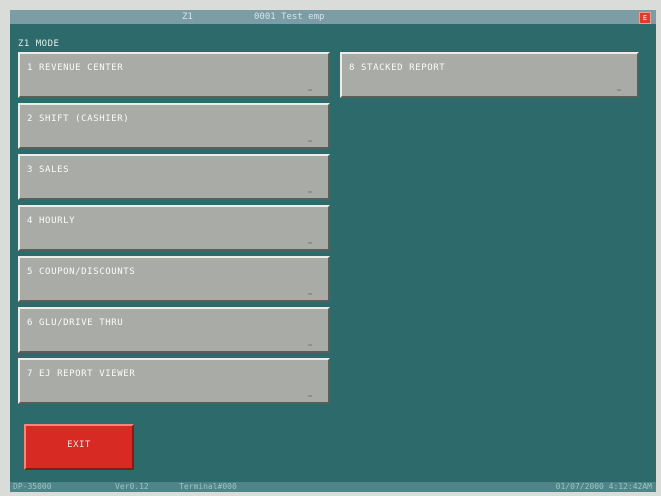 This screenshot has width=661, height=496. I want to click on button-label: 1 REVENUE CENTER, so click(75, 68).